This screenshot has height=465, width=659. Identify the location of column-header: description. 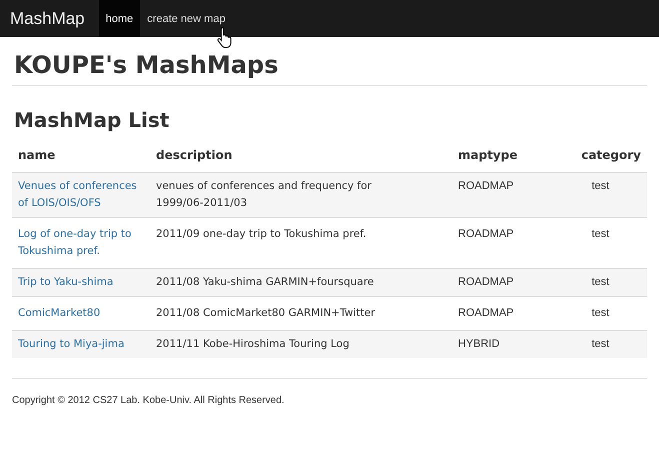
(301, 156).